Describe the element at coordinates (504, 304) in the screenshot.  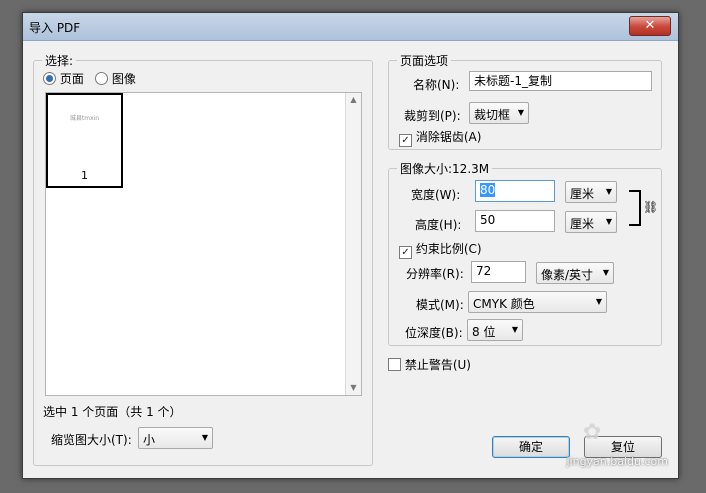
I see `mode-value: CMYK 颜色` at that location.